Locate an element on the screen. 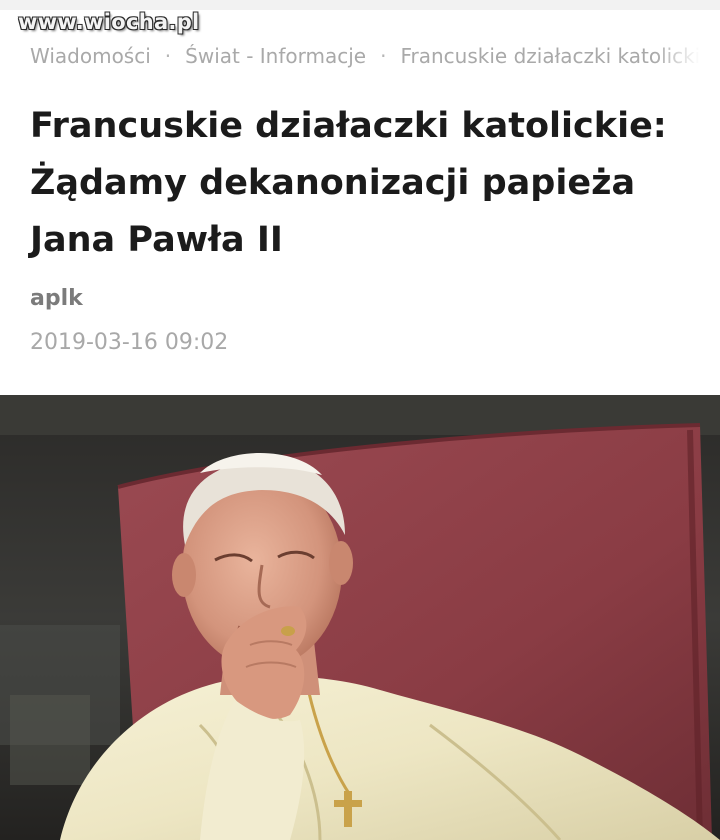  breadcrumb-item-current: Francuskie działaczki katolickie is located at coordinates (550, 56).